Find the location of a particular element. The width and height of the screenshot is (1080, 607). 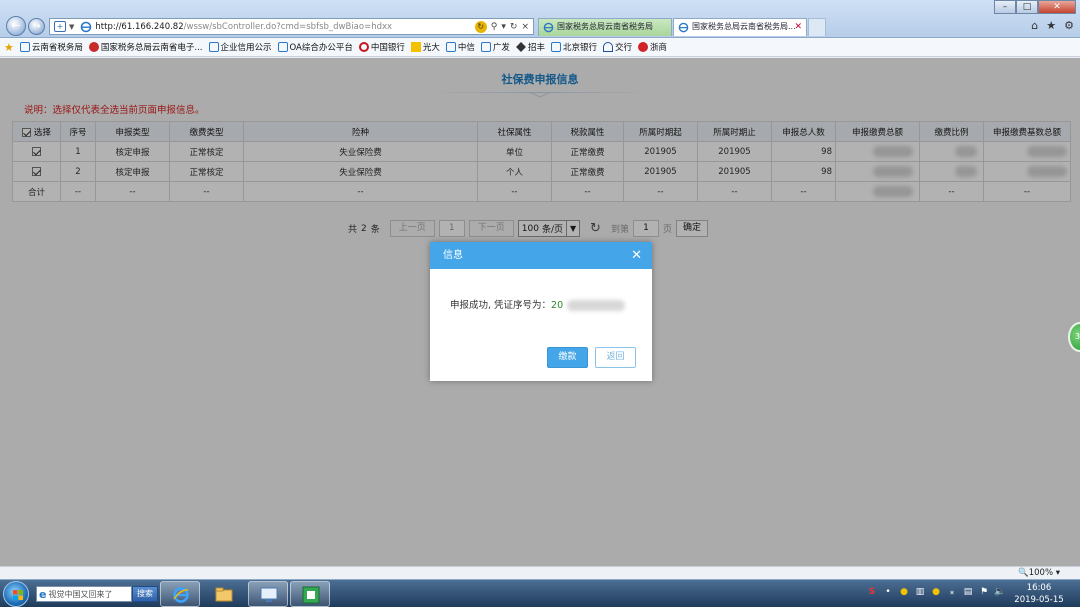

taskbar-search-button: 搜索 is located at coordinates (145, 594).